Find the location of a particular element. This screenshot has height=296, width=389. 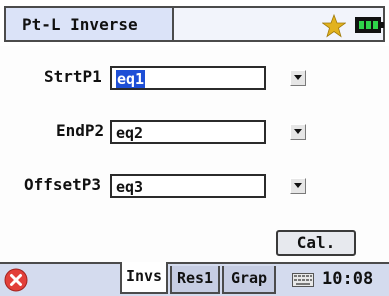

battery-icon is located at coordinates (369, 25).